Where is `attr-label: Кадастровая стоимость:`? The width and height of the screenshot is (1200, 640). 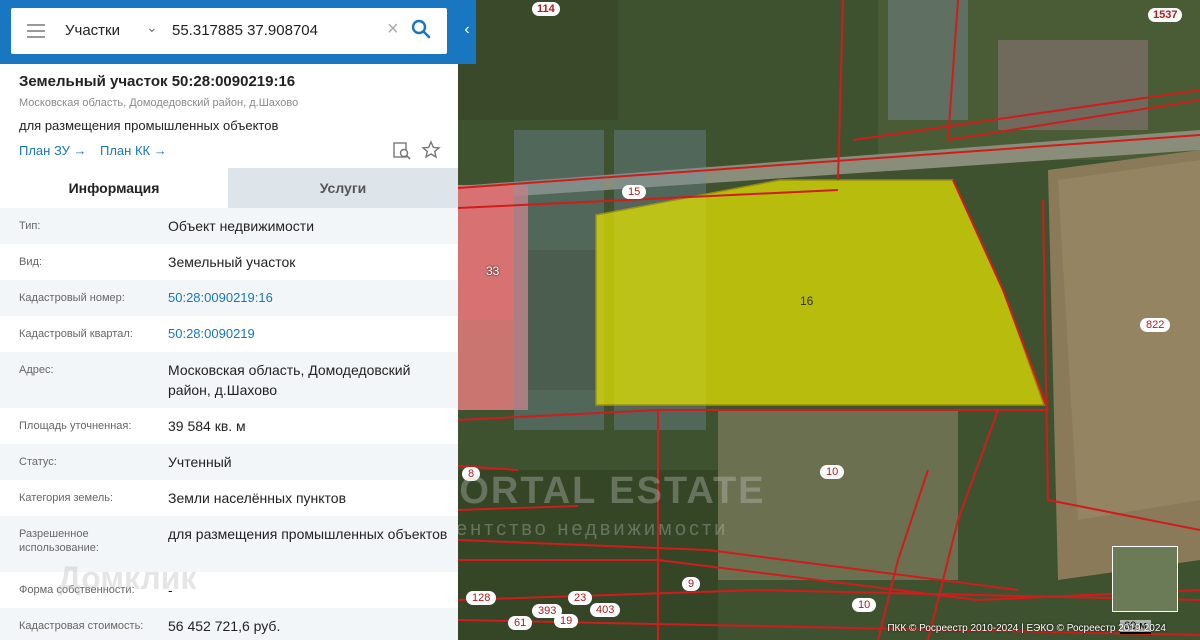
attr-label: Кадастровая стоимость: is located at coordinates (81, 626).